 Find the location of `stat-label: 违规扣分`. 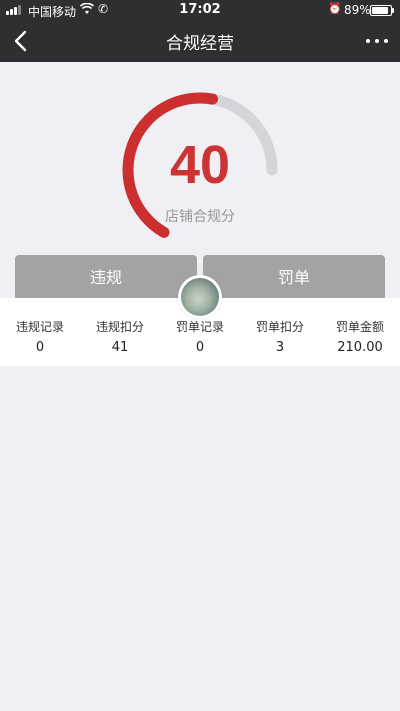

stat-label: 违规扣分 is located at coordinates (119, 327).